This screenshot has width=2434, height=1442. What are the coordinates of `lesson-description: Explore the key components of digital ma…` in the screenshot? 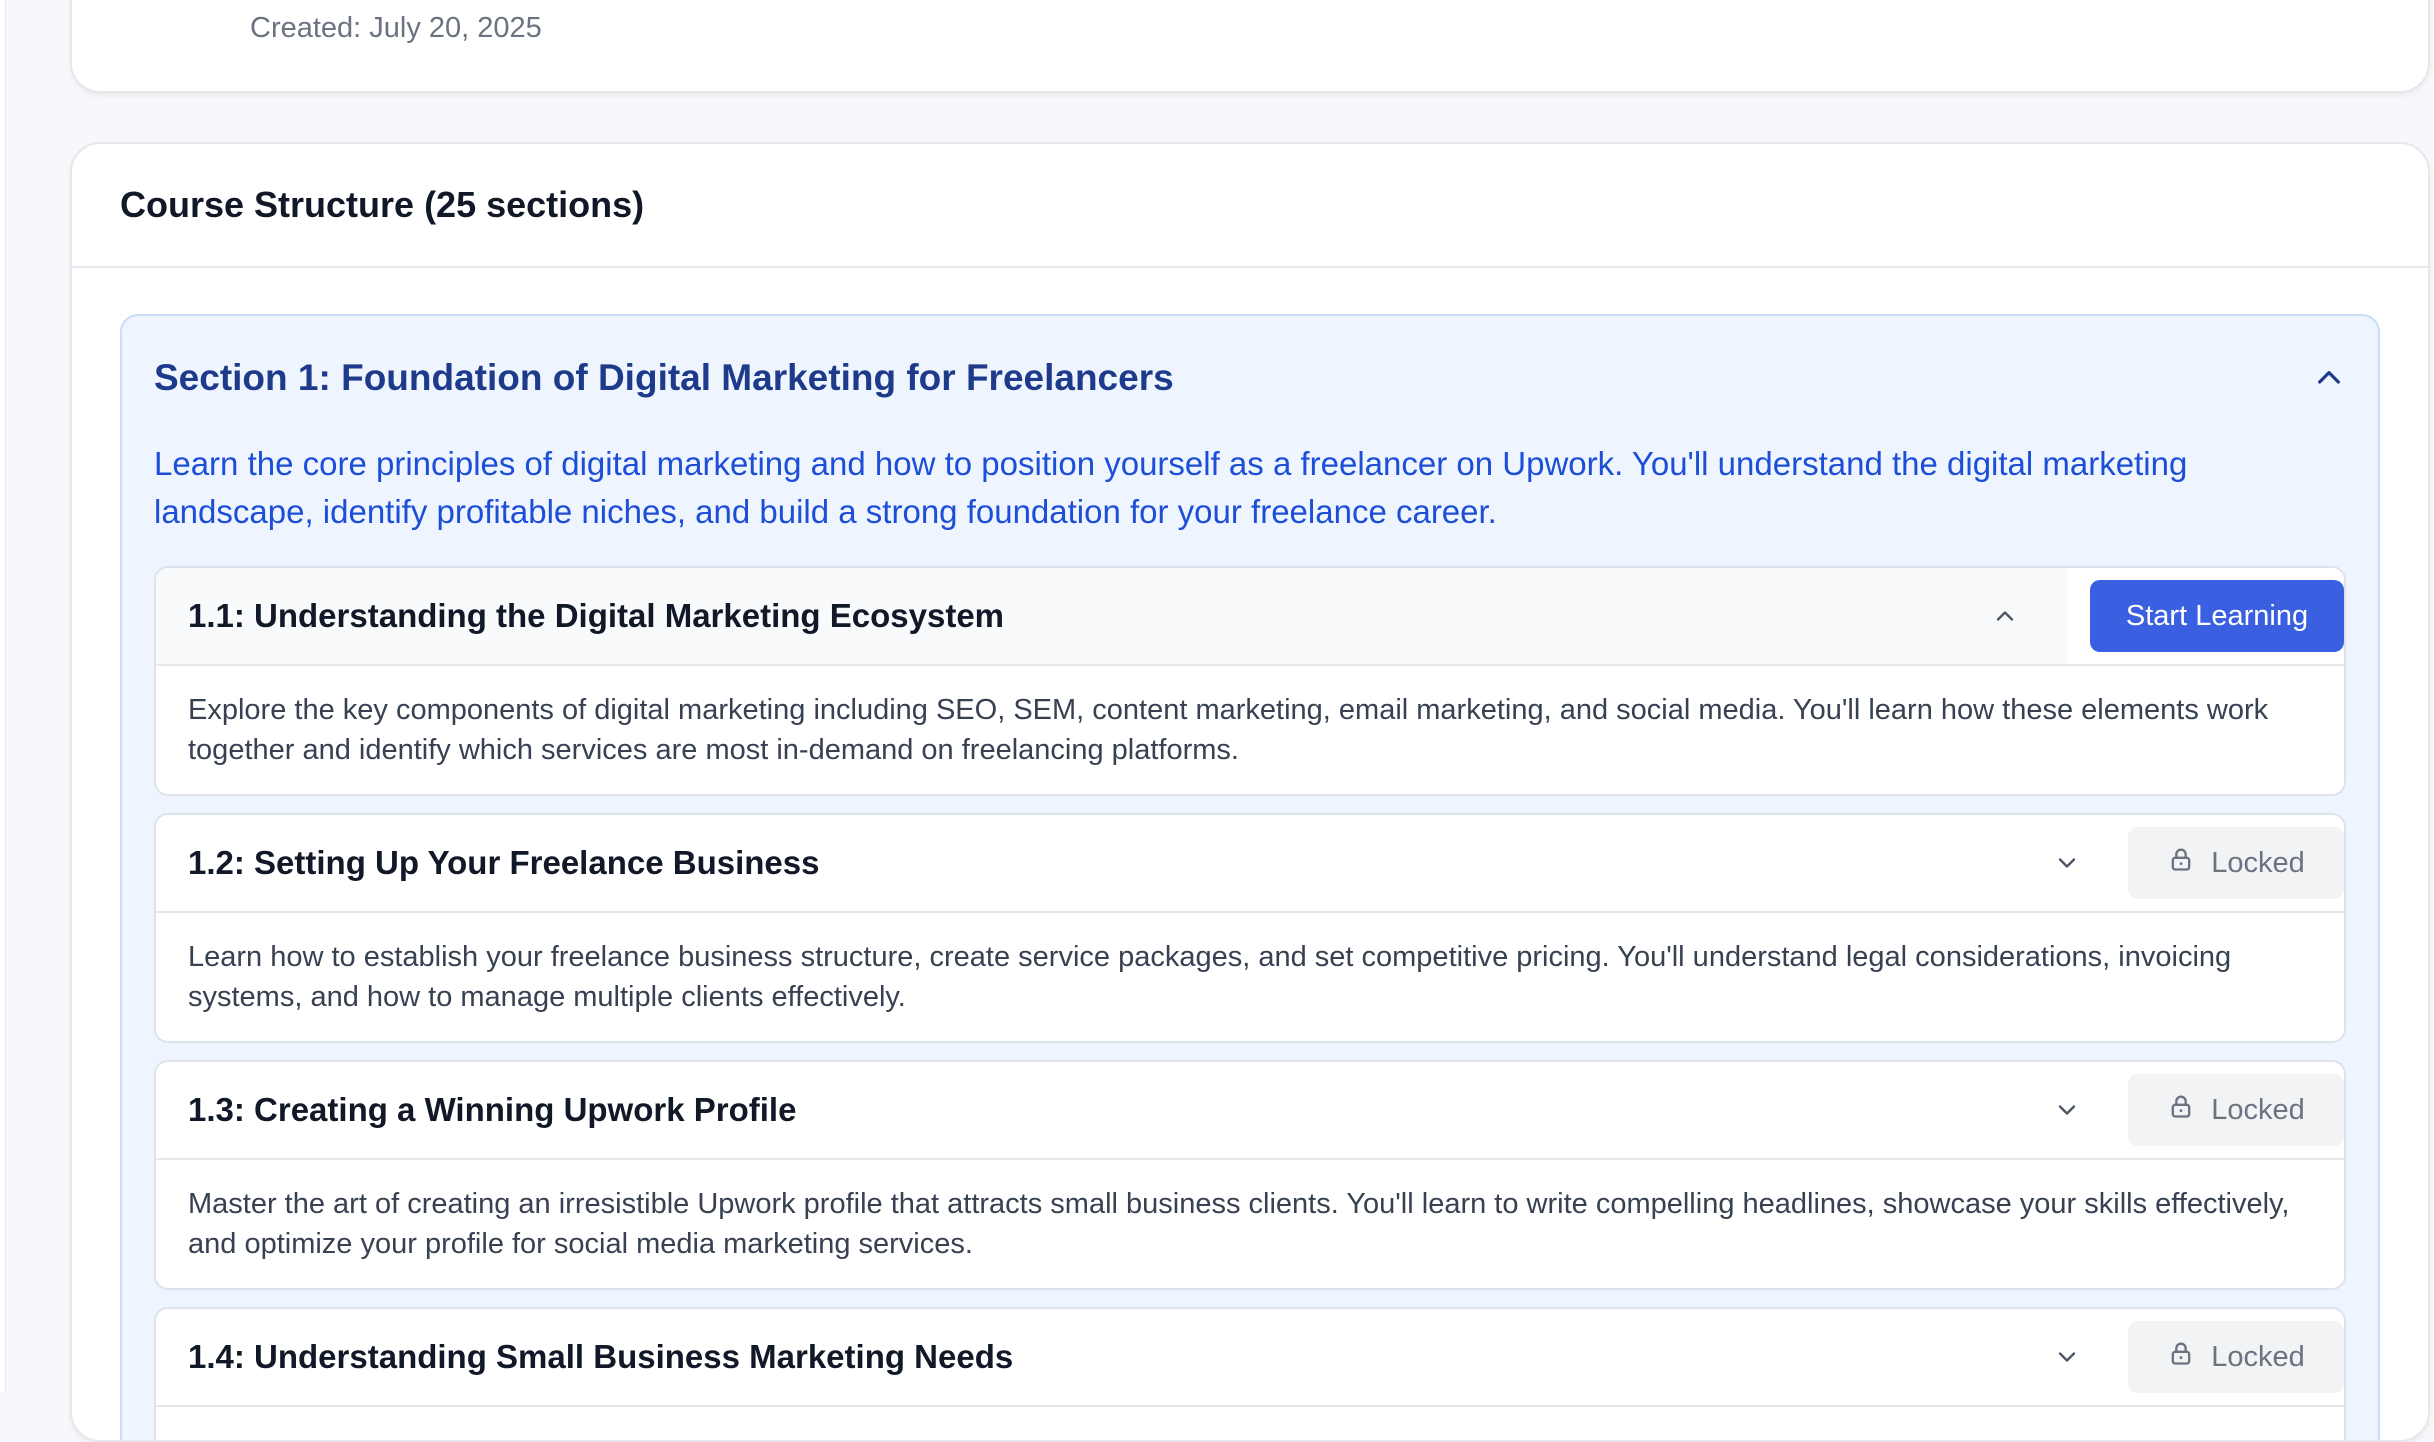 It's located at (1228, 730).